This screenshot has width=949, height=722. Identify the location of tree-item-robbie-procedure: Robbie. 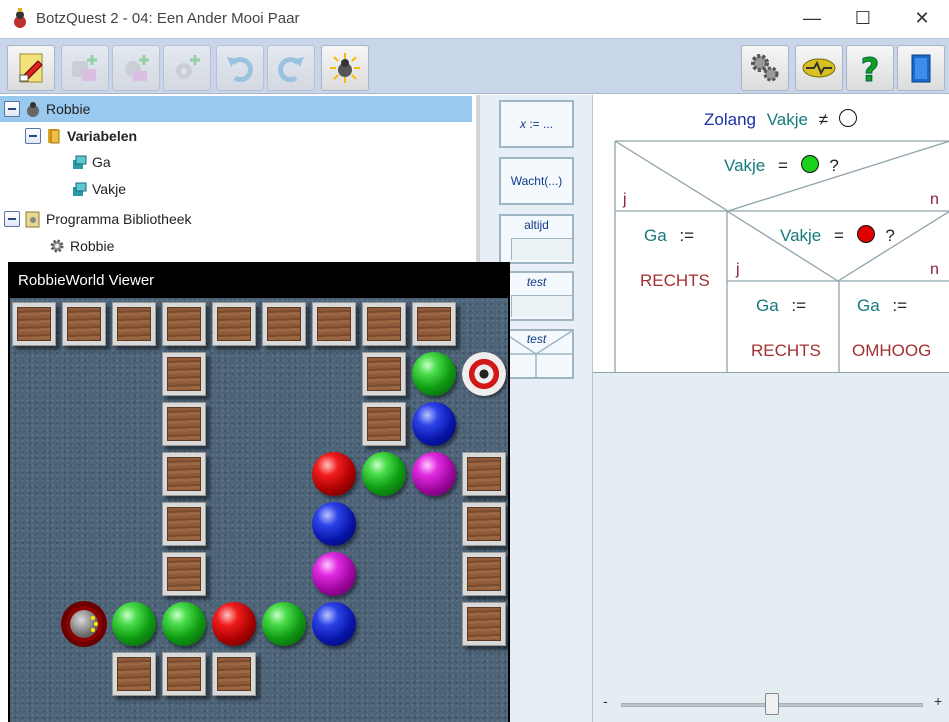
(81, 246).